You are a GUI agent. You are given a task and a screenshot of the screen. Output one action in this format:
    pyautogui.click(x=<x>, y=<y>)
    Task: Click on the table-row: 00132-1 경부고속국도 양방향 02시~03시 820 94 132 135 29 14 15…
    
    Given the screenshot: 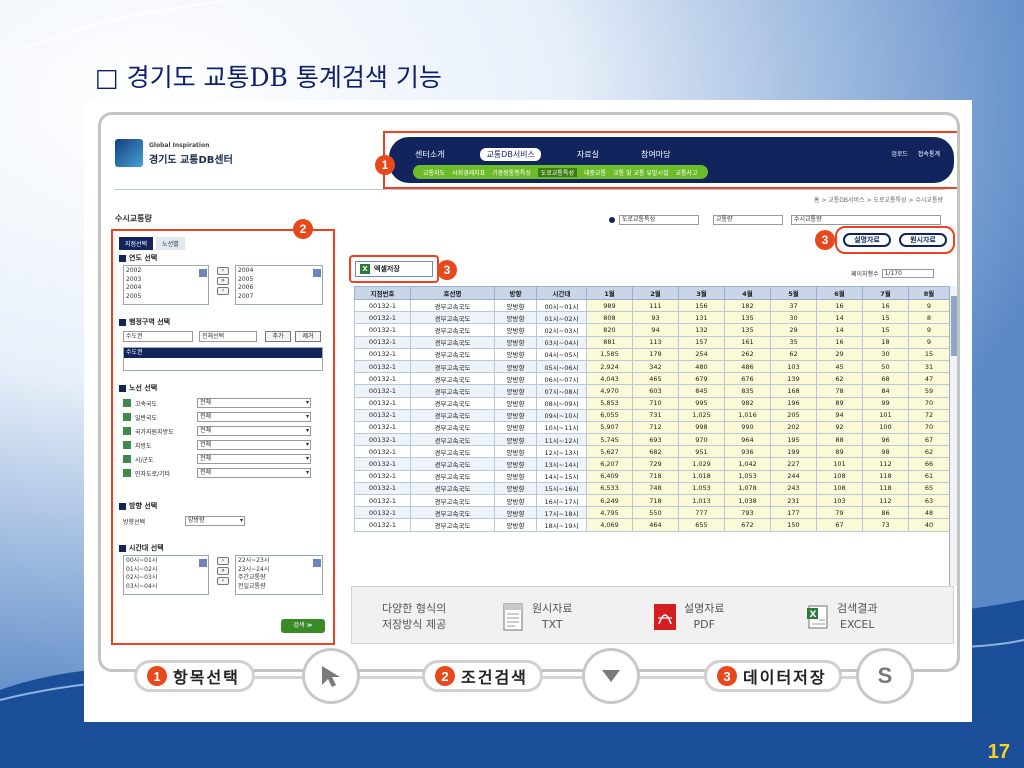 What is the action you would take?
    pyautogui.click(x=652, y=330)
    